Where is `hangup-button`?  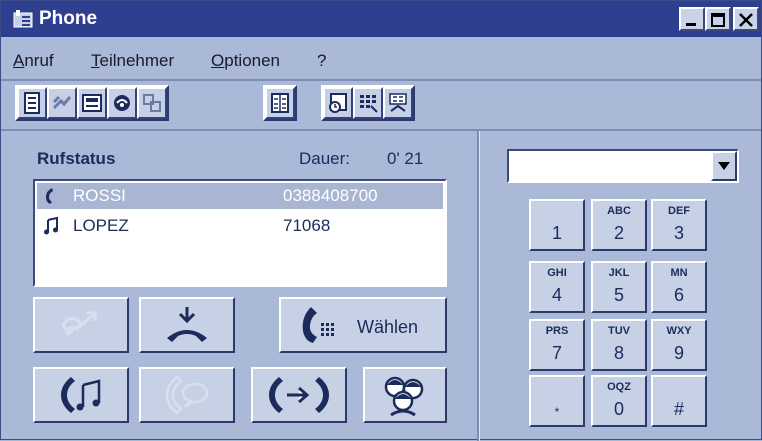 hangup-button is located at coordinates (187, 325).